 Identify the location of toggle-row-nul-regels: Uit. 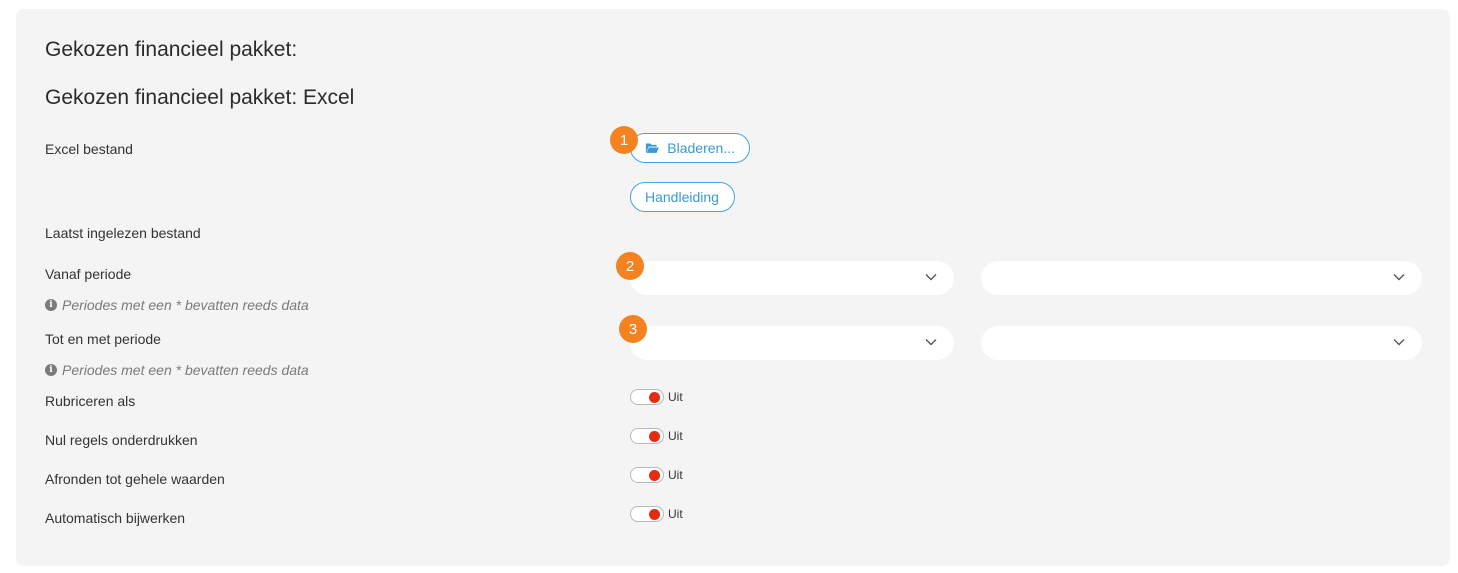
(656, 436).